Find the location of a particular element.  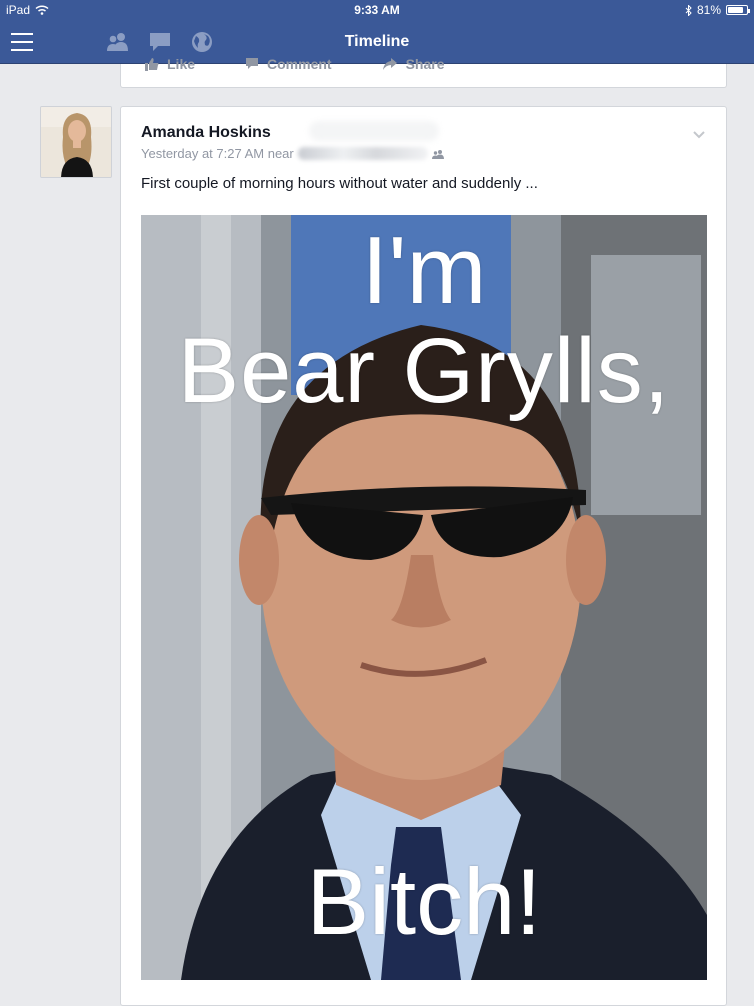

previous-story-card: Like Comment Share is located at coordinates (423, 72).